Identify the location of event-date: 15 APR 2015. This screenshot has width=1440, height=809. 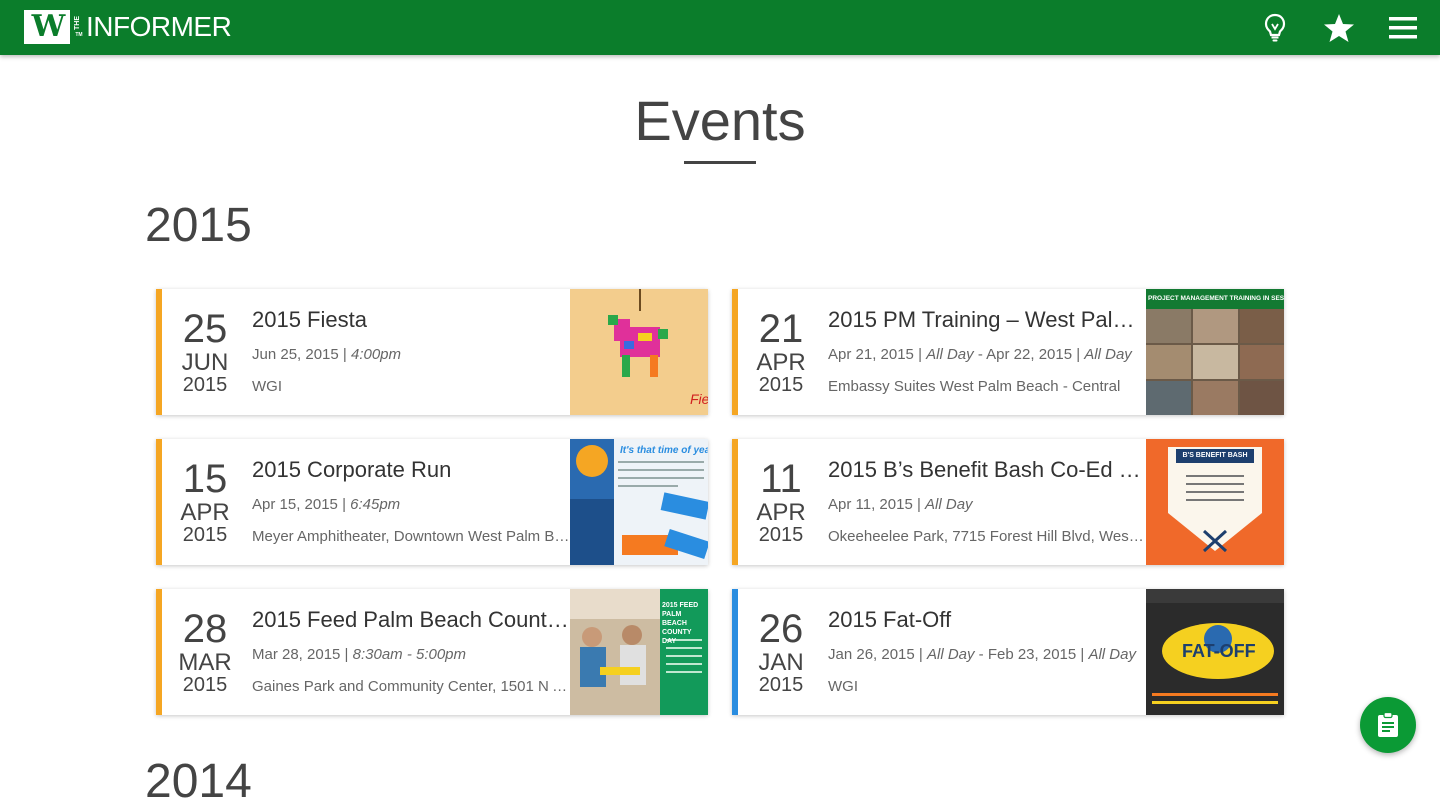
(205, 502).